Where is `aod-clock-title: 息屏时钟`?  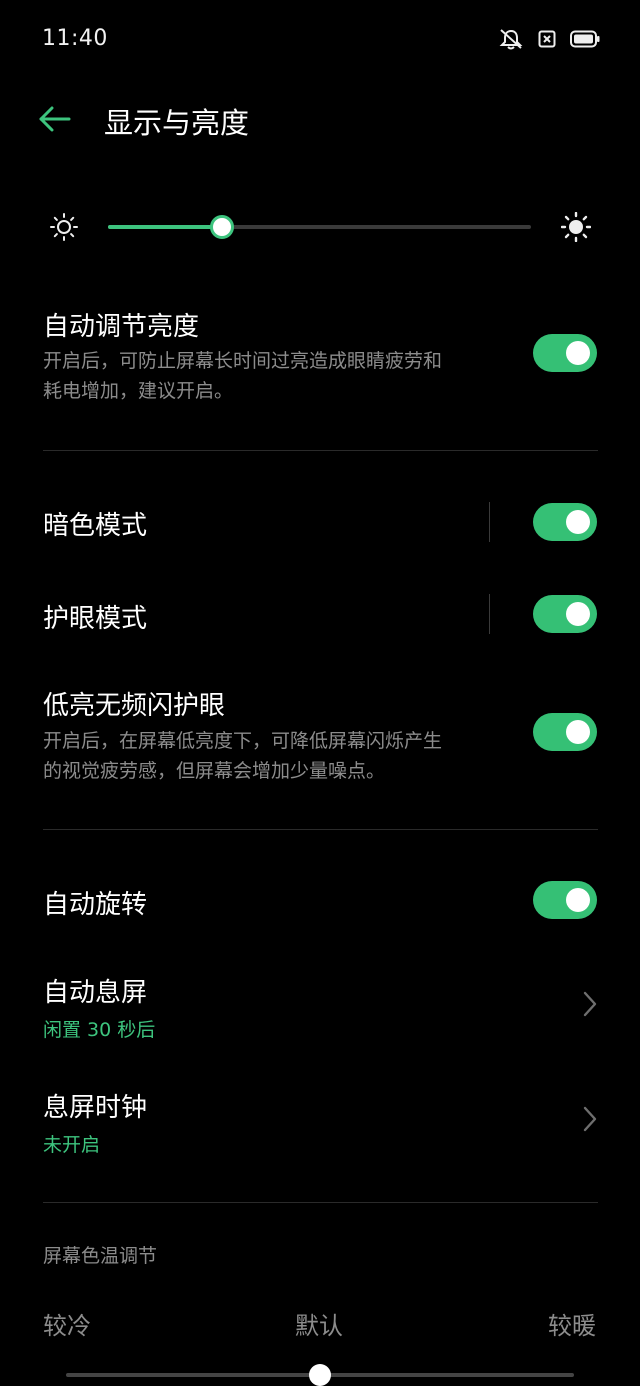 aod-clock-title: 息屏时钟 is located at coordinates (95, 1105).